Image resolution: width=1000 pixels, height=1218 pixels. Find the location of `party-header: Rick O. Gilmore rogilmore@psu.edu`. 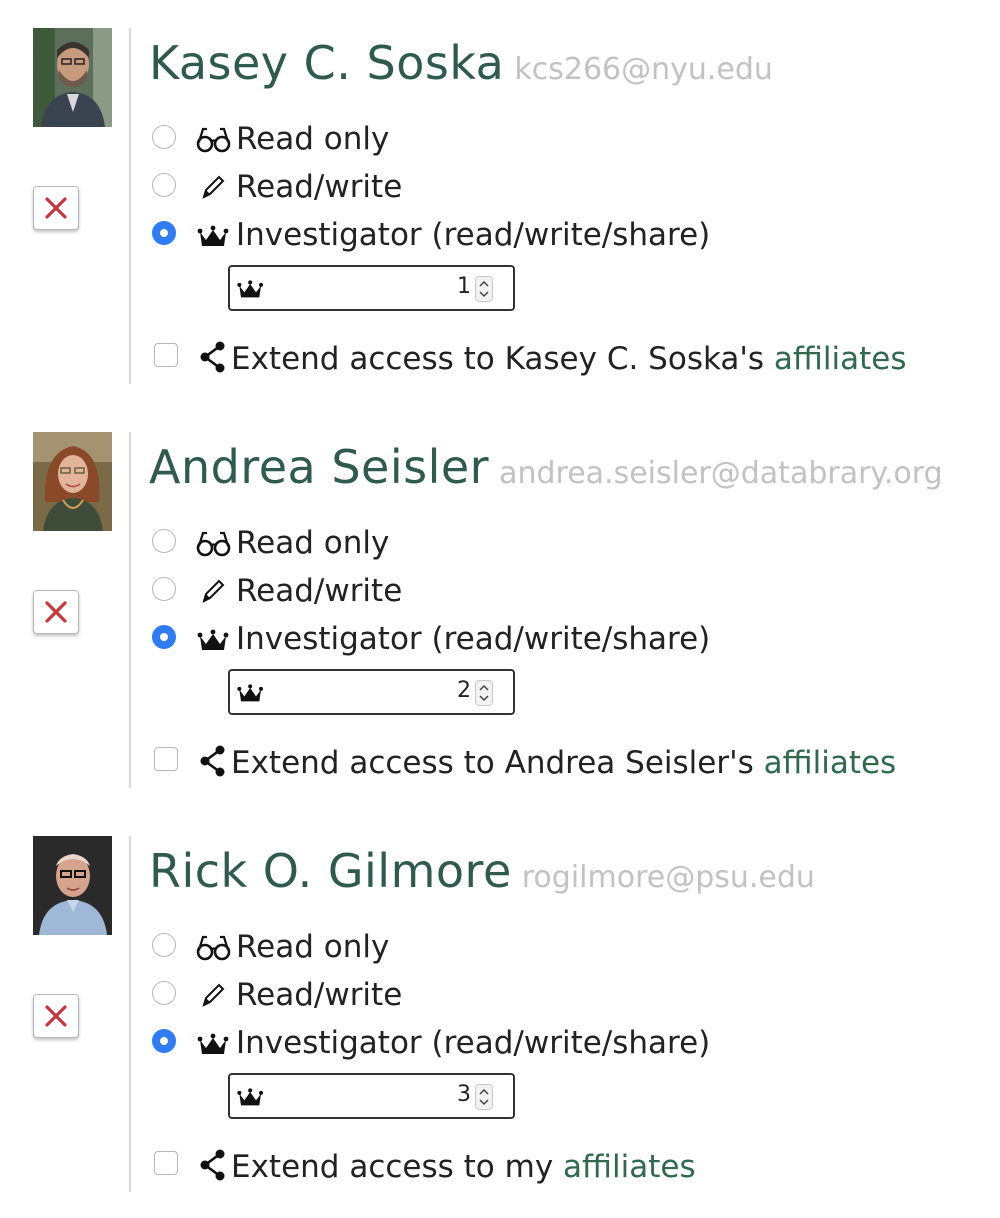

party-header: Rick O. Gilmore rogilmore@psu.edu is located at coordinates (482, 871).